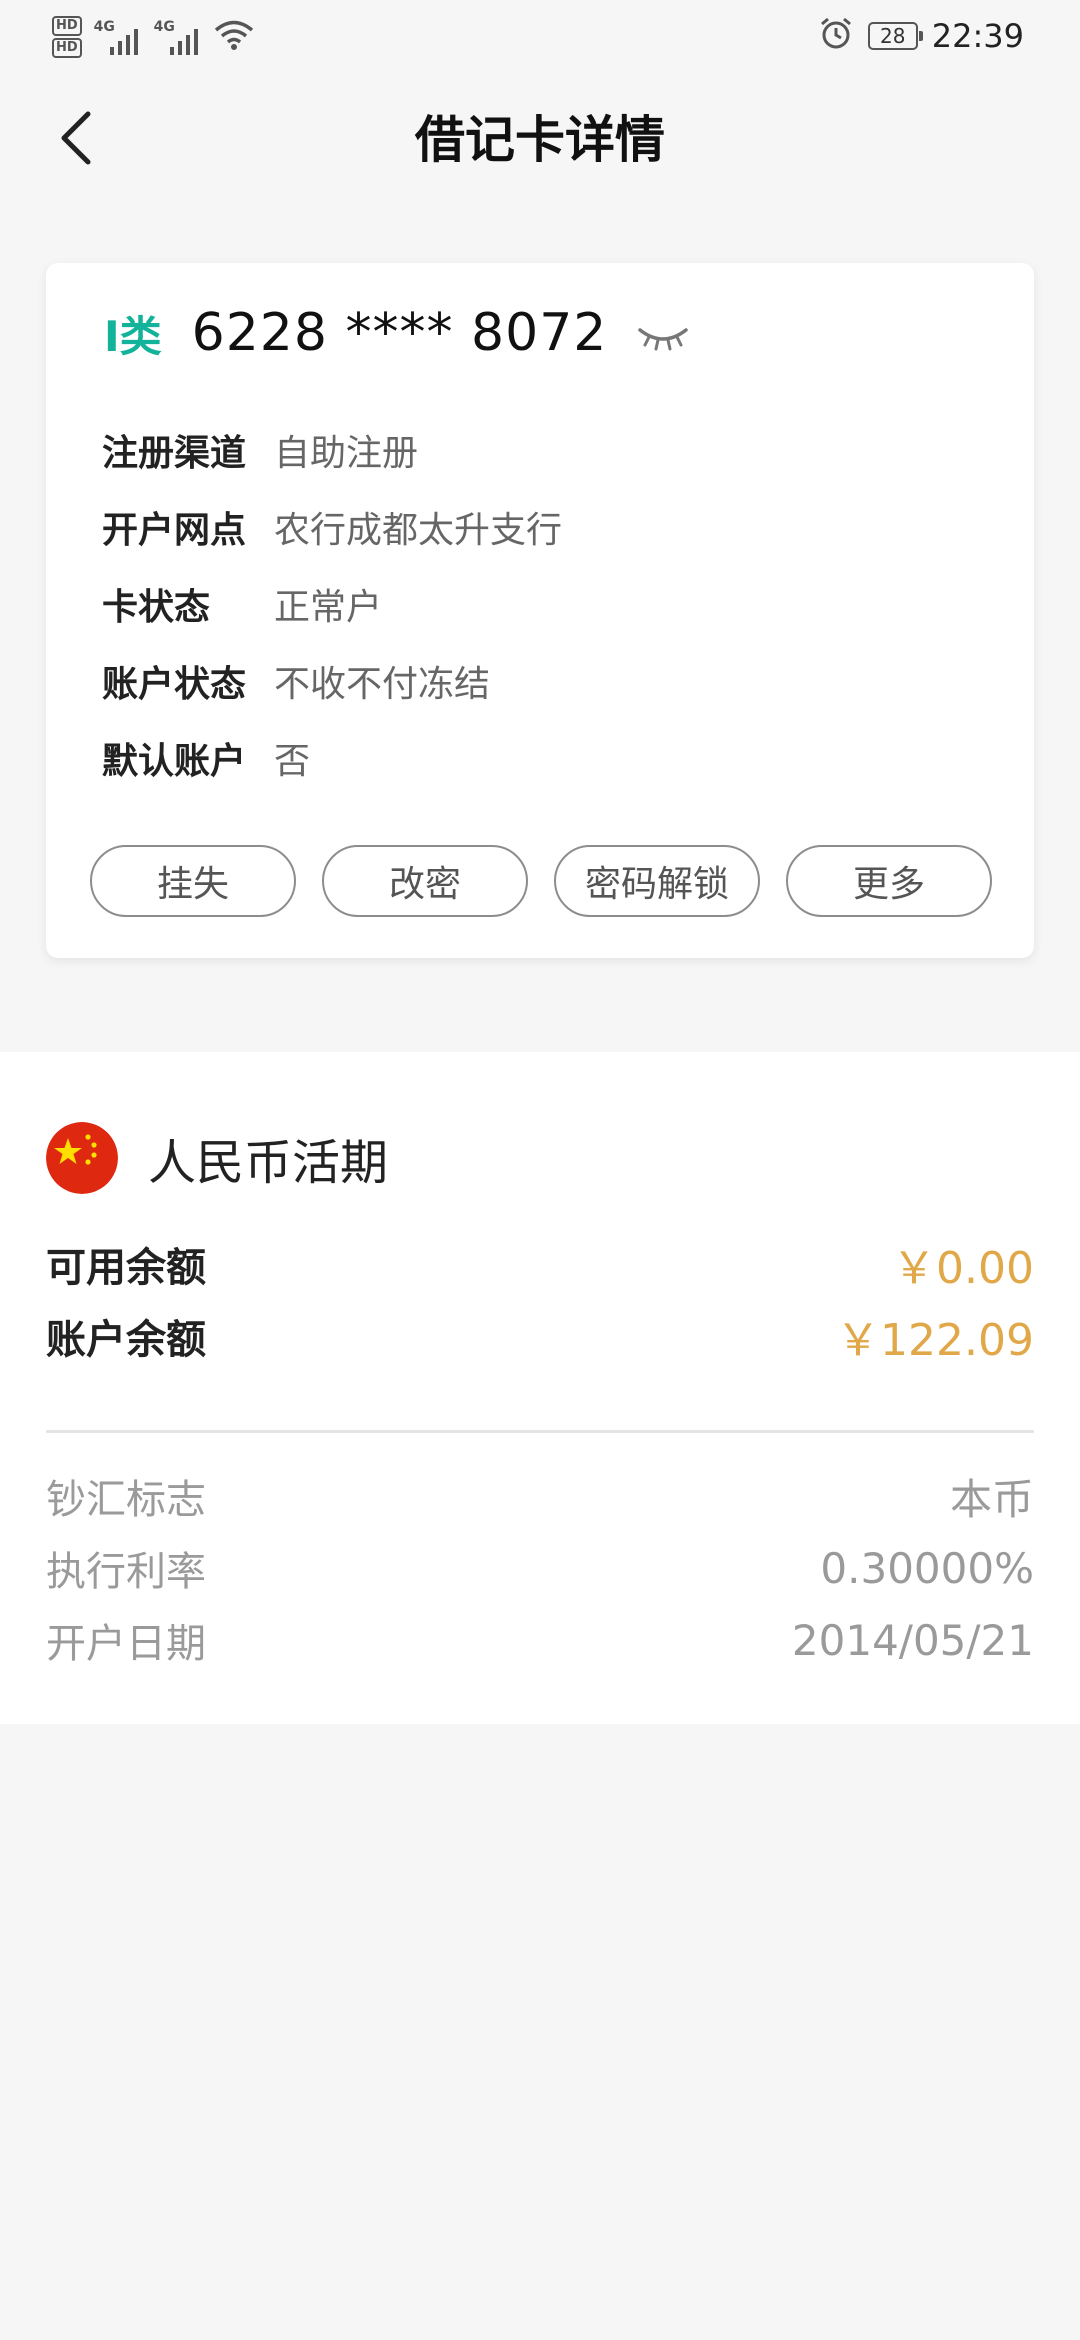 This screenshot has width=1080, height=2340. What do you see at coordinates (977, 36) in the screenshot?
I see `status-time: 22:39` at bounding box center [977, 36].